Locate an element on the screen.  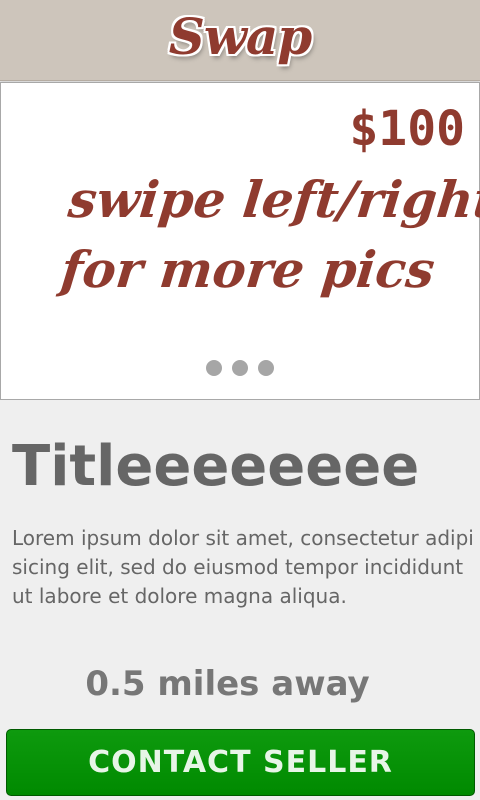
gallery-page-indicator is located at coordinates (240, 369).